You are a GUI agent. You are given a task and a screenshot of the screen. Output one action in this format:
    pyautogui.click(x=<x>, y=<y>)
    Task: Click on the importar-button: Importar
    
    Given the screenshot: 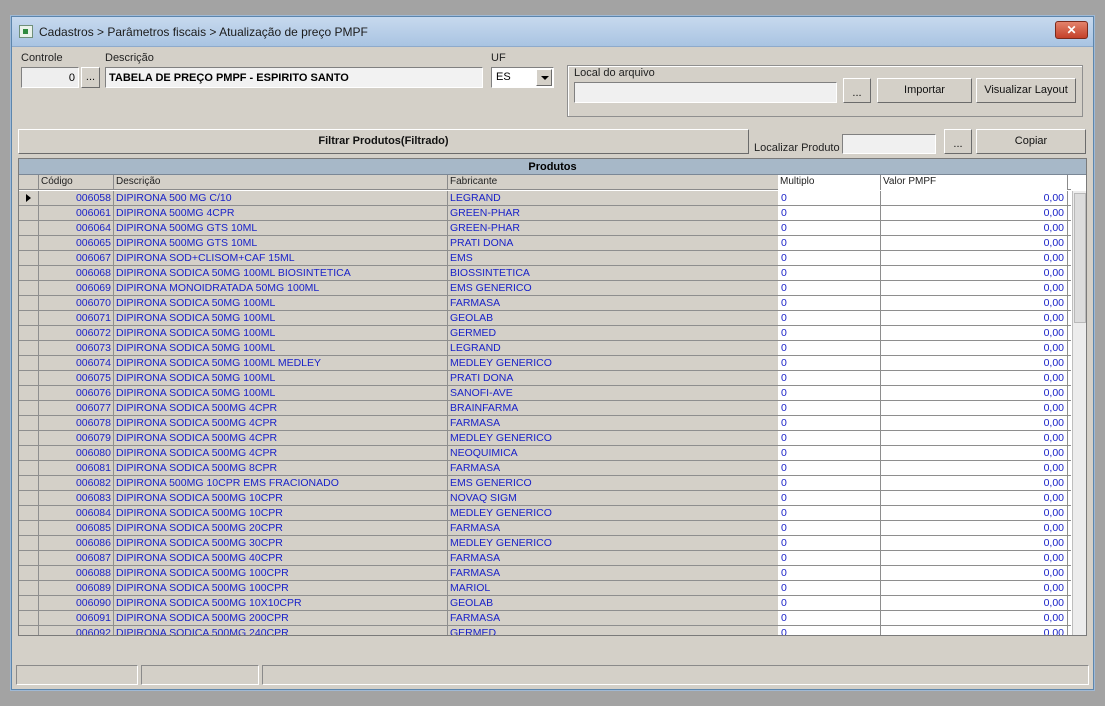 What is the action you would take?
    pyautogui.click(x=924, y=90)
    